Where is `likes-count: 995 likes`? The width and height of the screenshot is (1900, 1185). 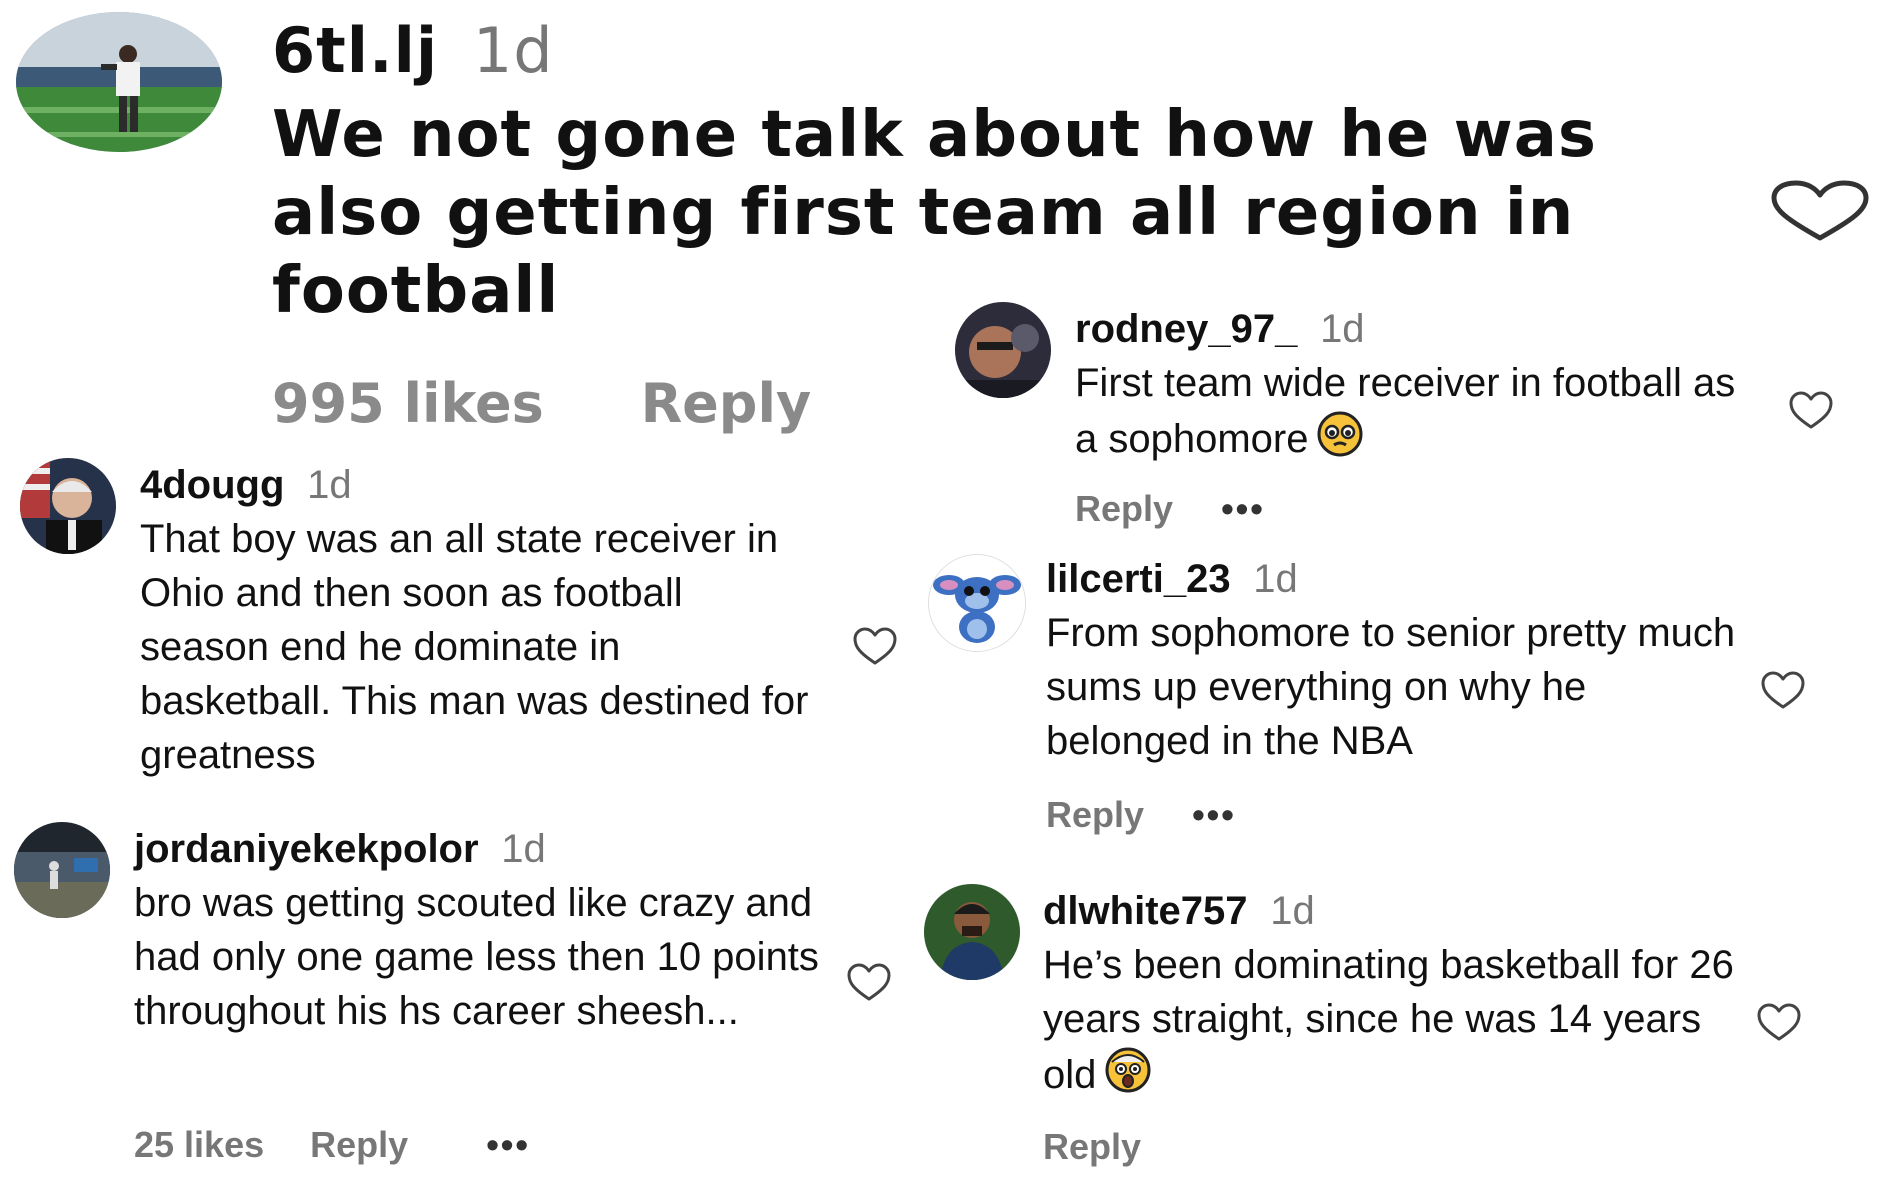
likes-count: 995 likes is located at coordinates (408, 403).